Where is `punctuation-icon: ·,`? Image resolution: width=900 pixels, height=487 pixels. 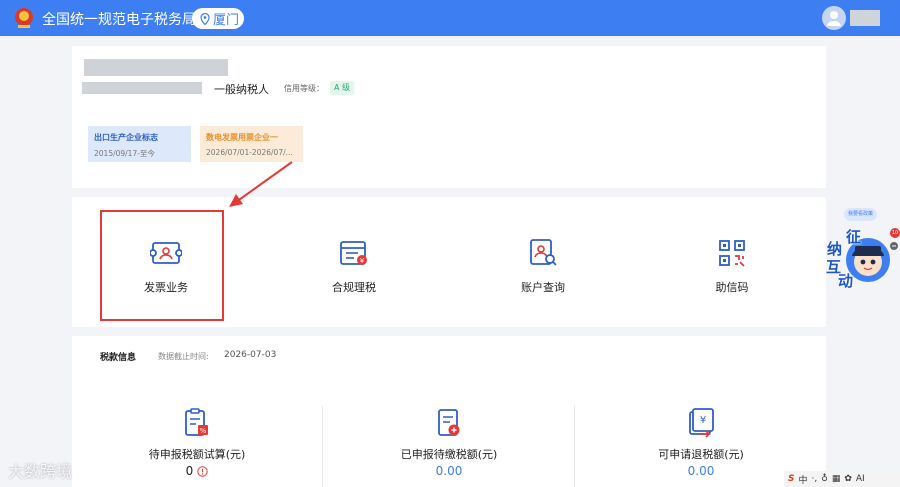
punctuation-icon: ·, is located at coordinates (815, 479).